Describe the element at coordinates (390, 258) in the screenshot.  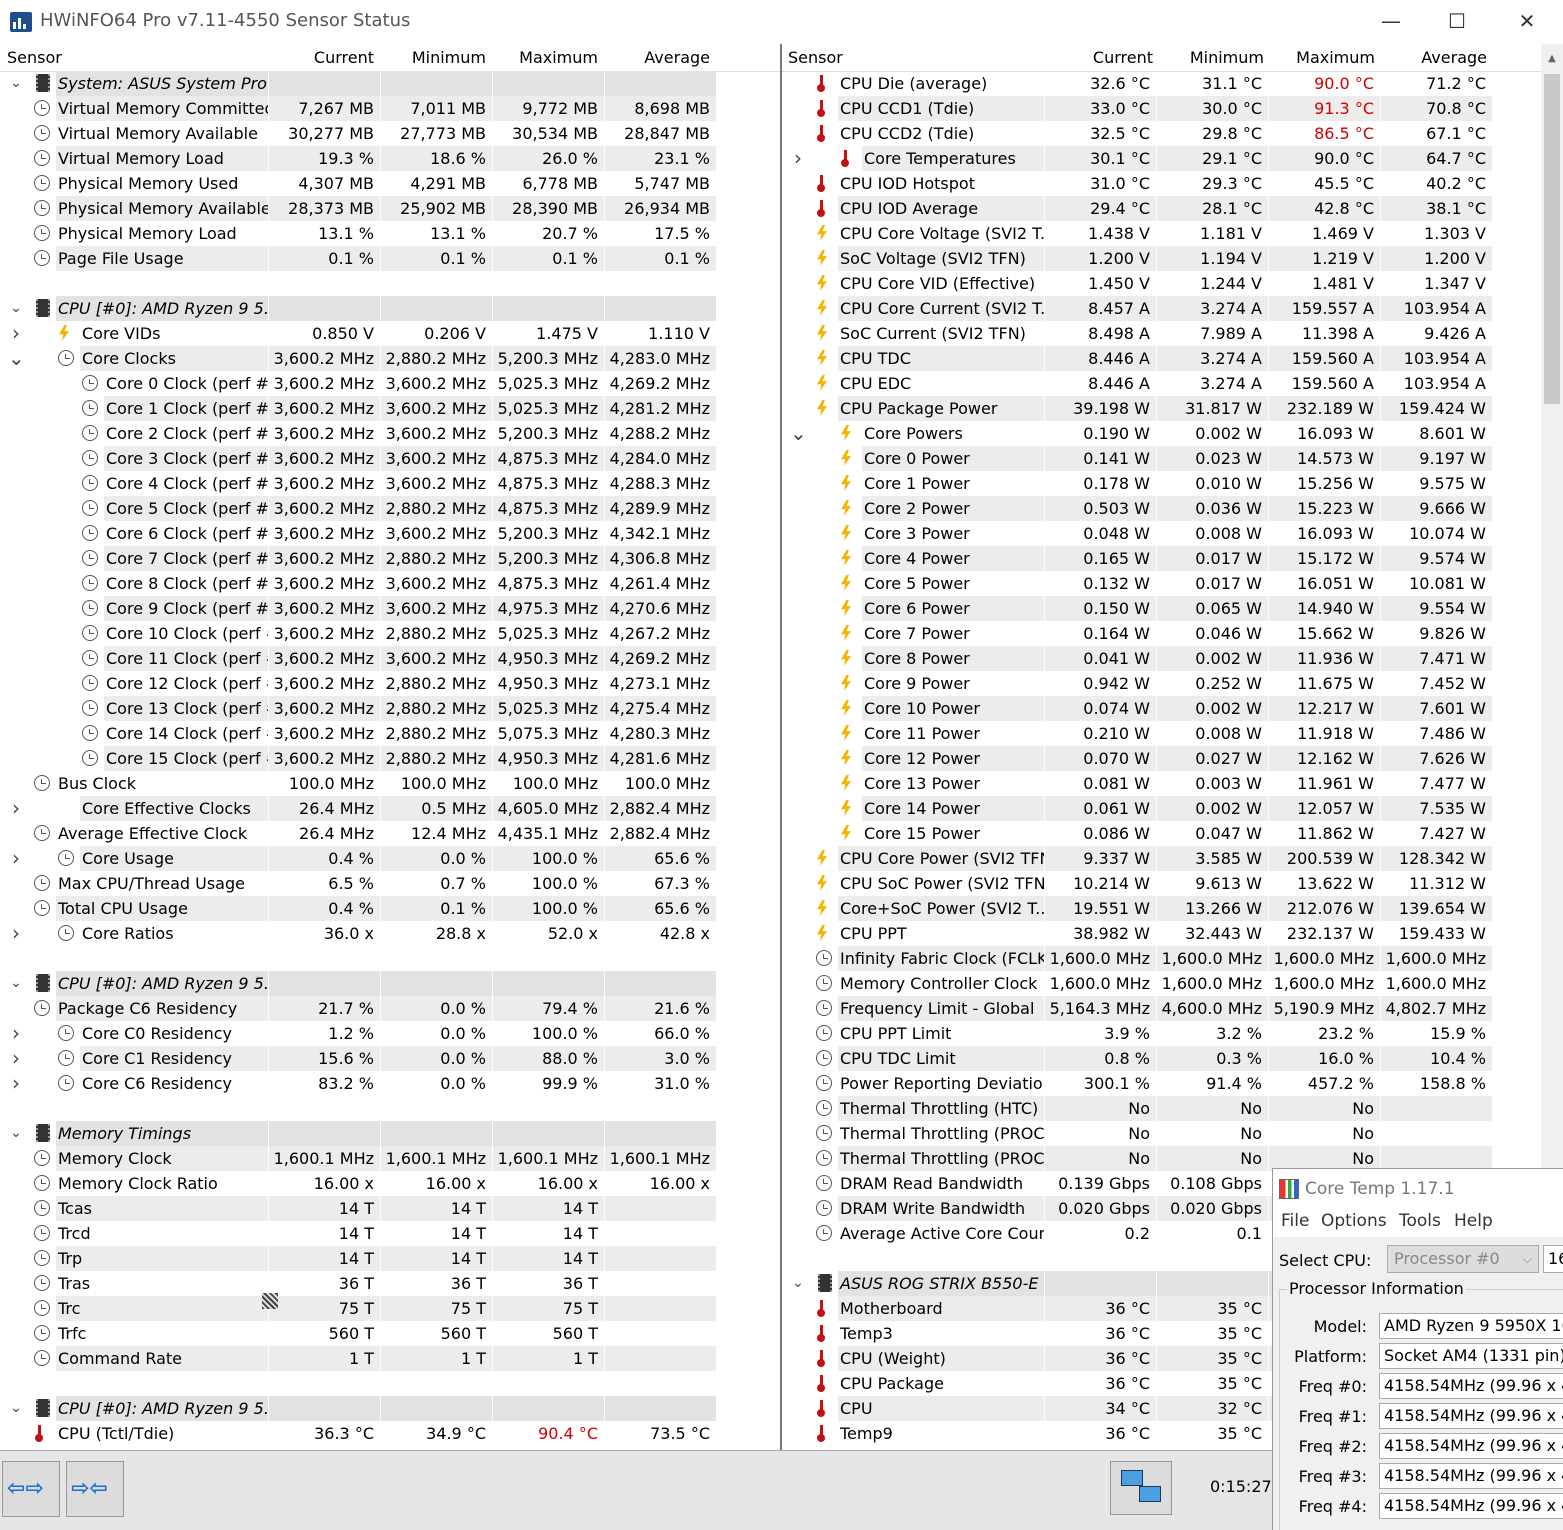
I see `sensor-row: Page File Usage 0.1 % 0.1 % 0.1 % 0.1 %` at that location.